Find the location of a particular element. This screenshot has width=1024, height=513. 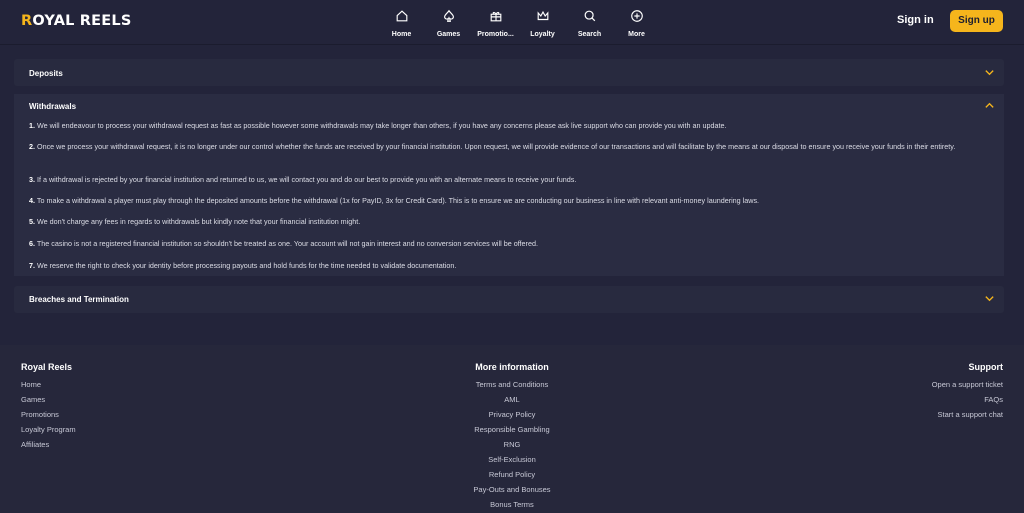

footer-link-support-chat: Start a support chat is located at coordinates (903, 414).